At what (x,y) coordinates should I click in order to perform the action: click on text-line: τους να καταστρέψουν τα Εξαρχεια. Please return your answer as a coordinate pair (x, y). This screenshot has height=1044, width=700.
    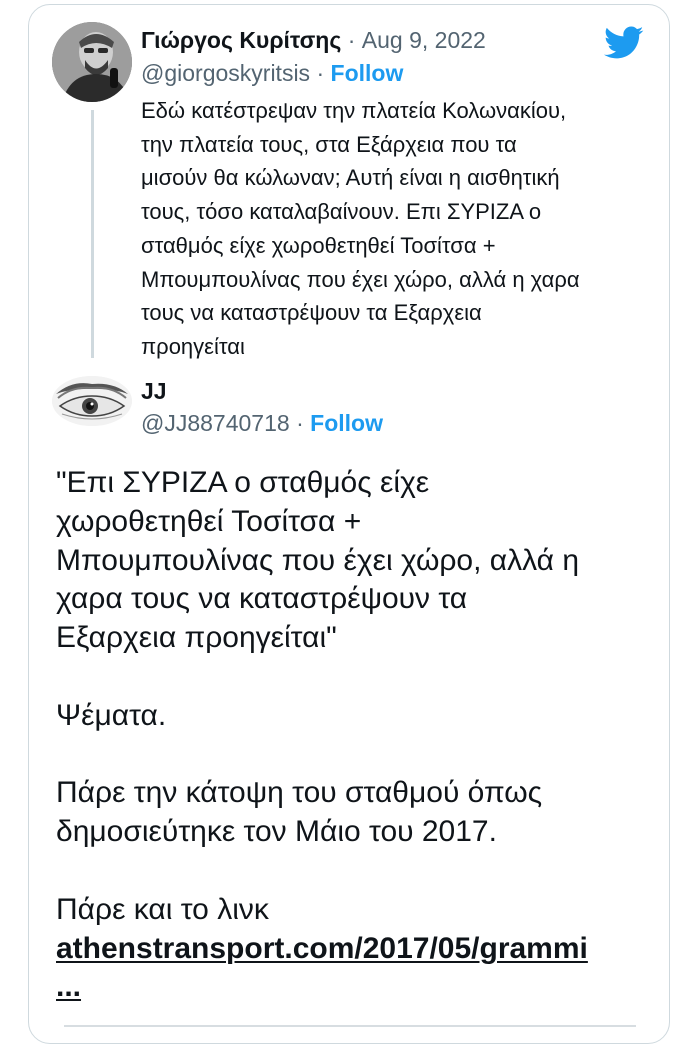
    Looking at the image, I should click on (311, 313).